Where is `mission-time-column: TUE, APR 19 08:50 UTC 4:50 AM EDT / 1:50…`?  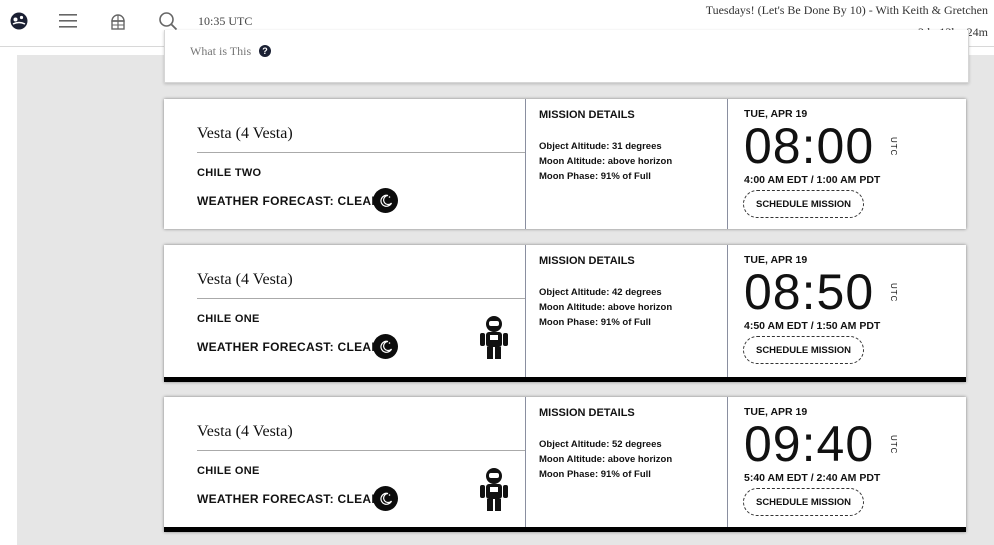 mission-time-column: TUE, APR 19 08:50 UTC 4:50 AM EDT / 1:50… is located at coordinates (847, 311).